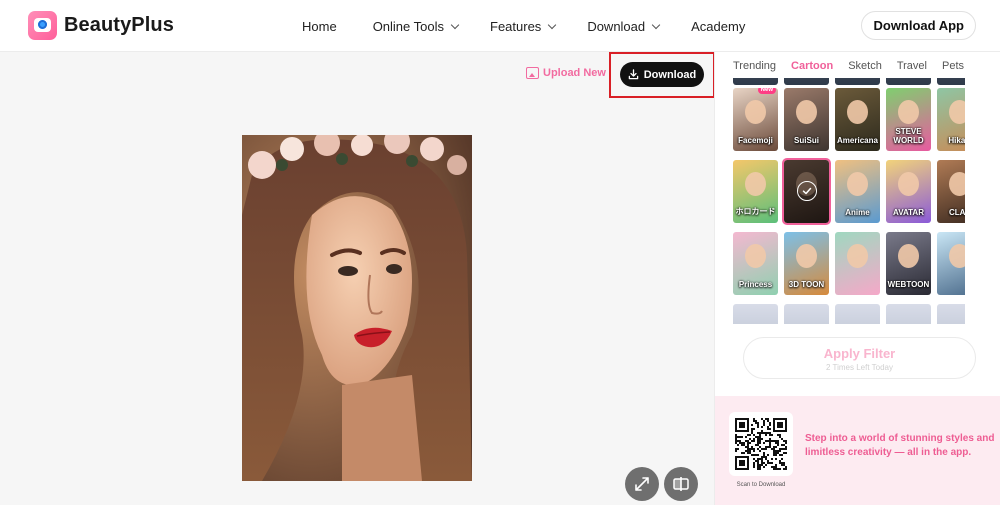 The height and width of the screenshot is (505, 1000). I want to click on filter-thumb: AVATAR, so click(908, 191).